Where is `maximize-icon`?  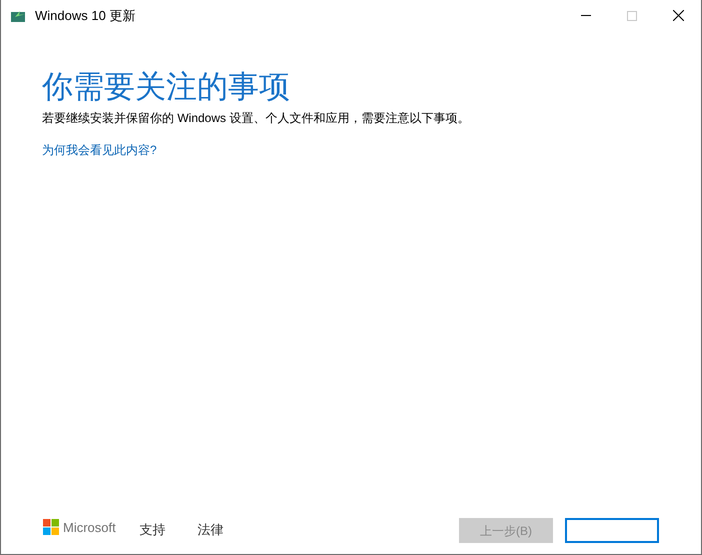
maximize-icon is located at coordinates (632, 15).